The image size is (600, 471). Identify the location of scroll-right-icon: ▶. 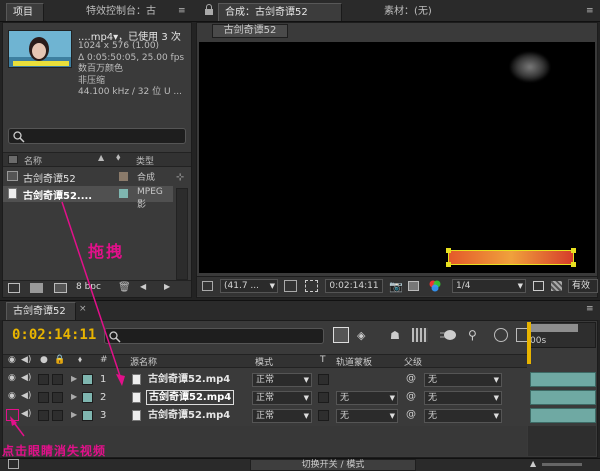
(167, 286).